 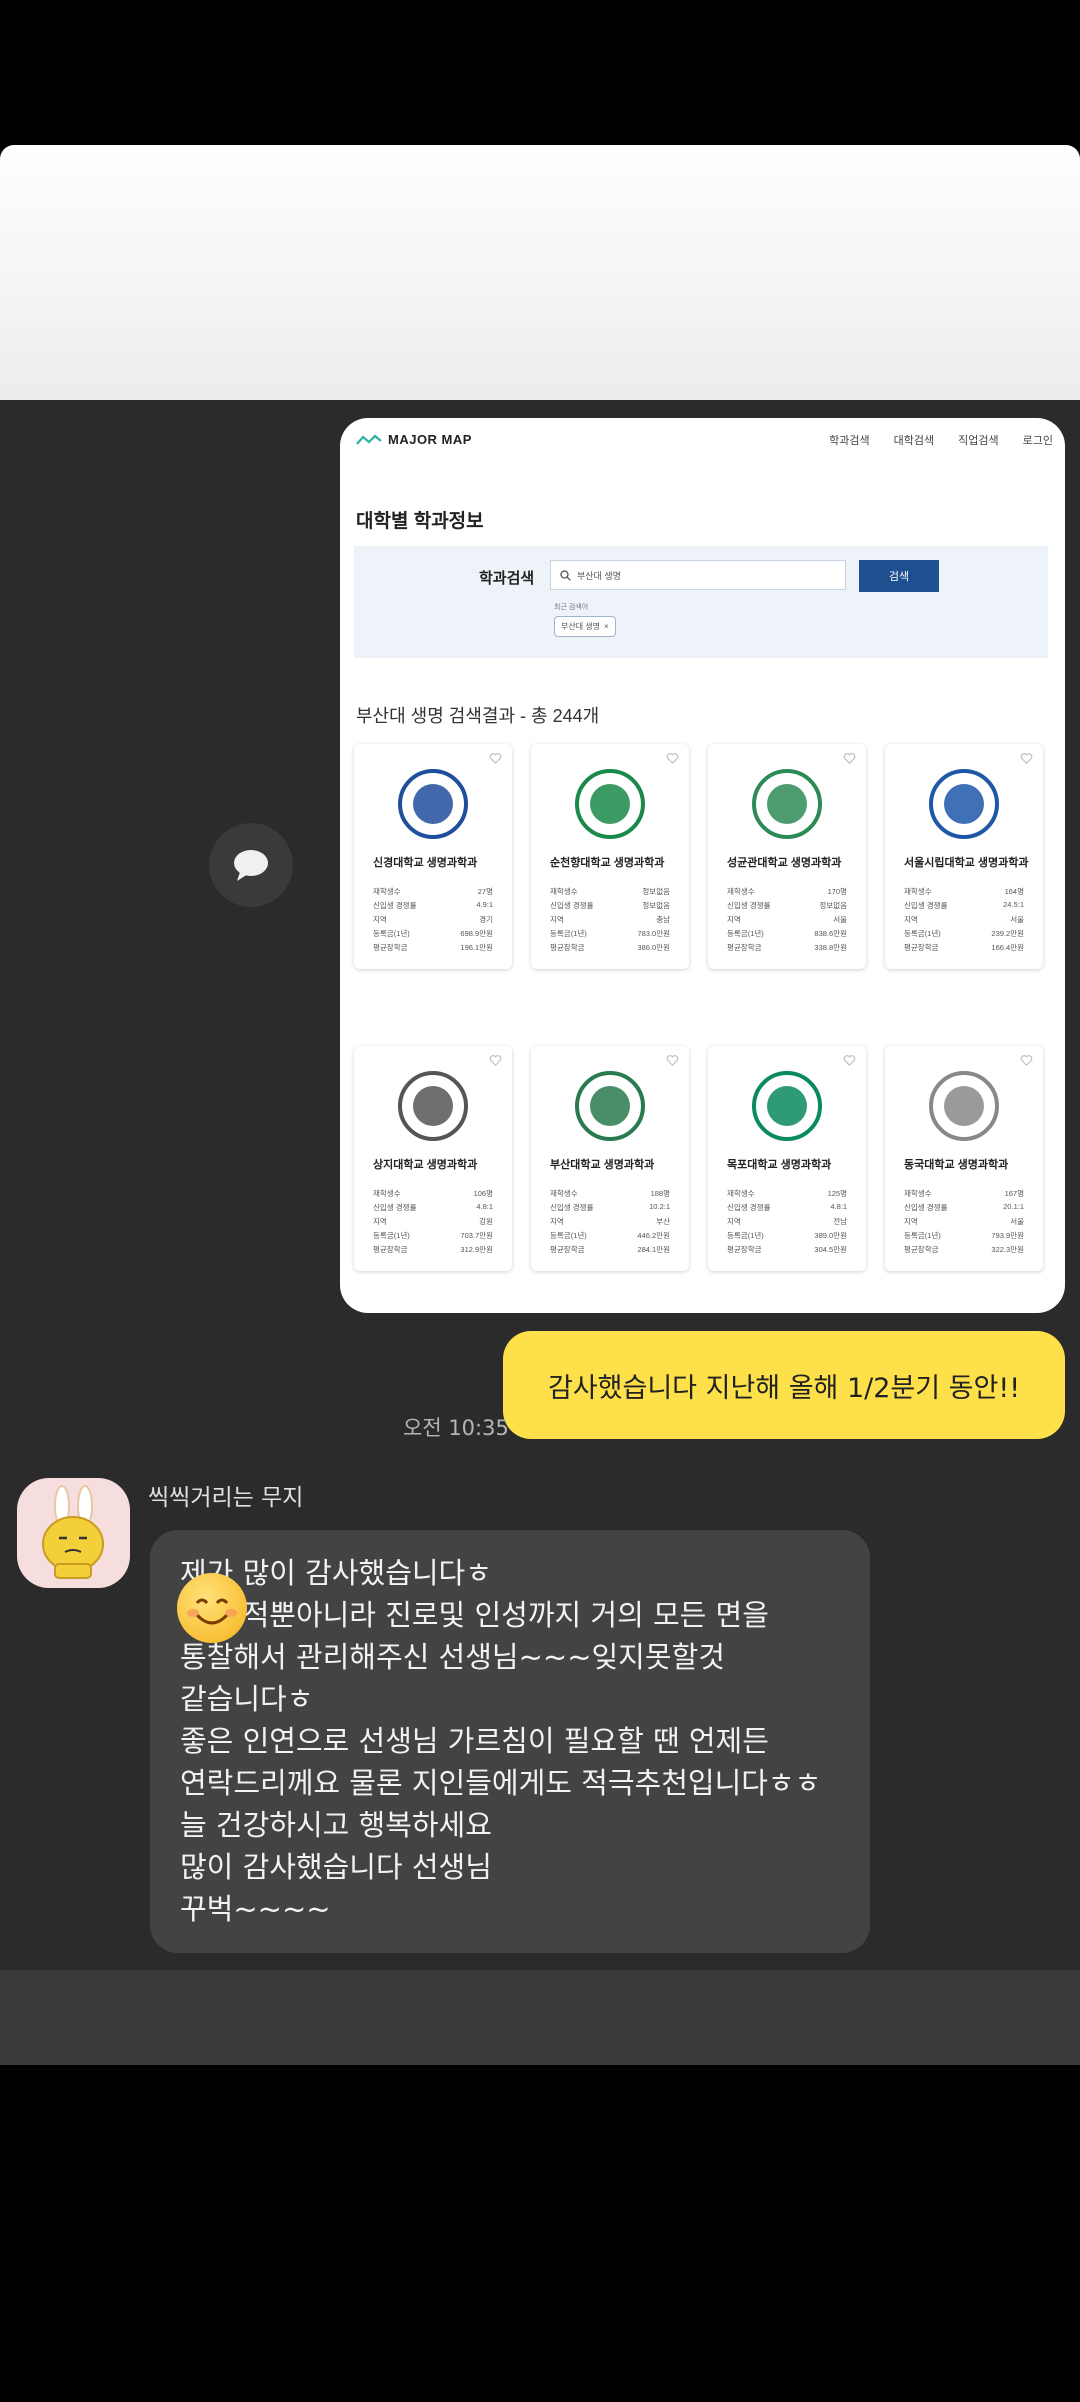 What do you see at coordinates (433, 905) in the screenshot?
I see `stat-row: 신입생 경쟁률 4.9:1` at bounding box center [433, 905].